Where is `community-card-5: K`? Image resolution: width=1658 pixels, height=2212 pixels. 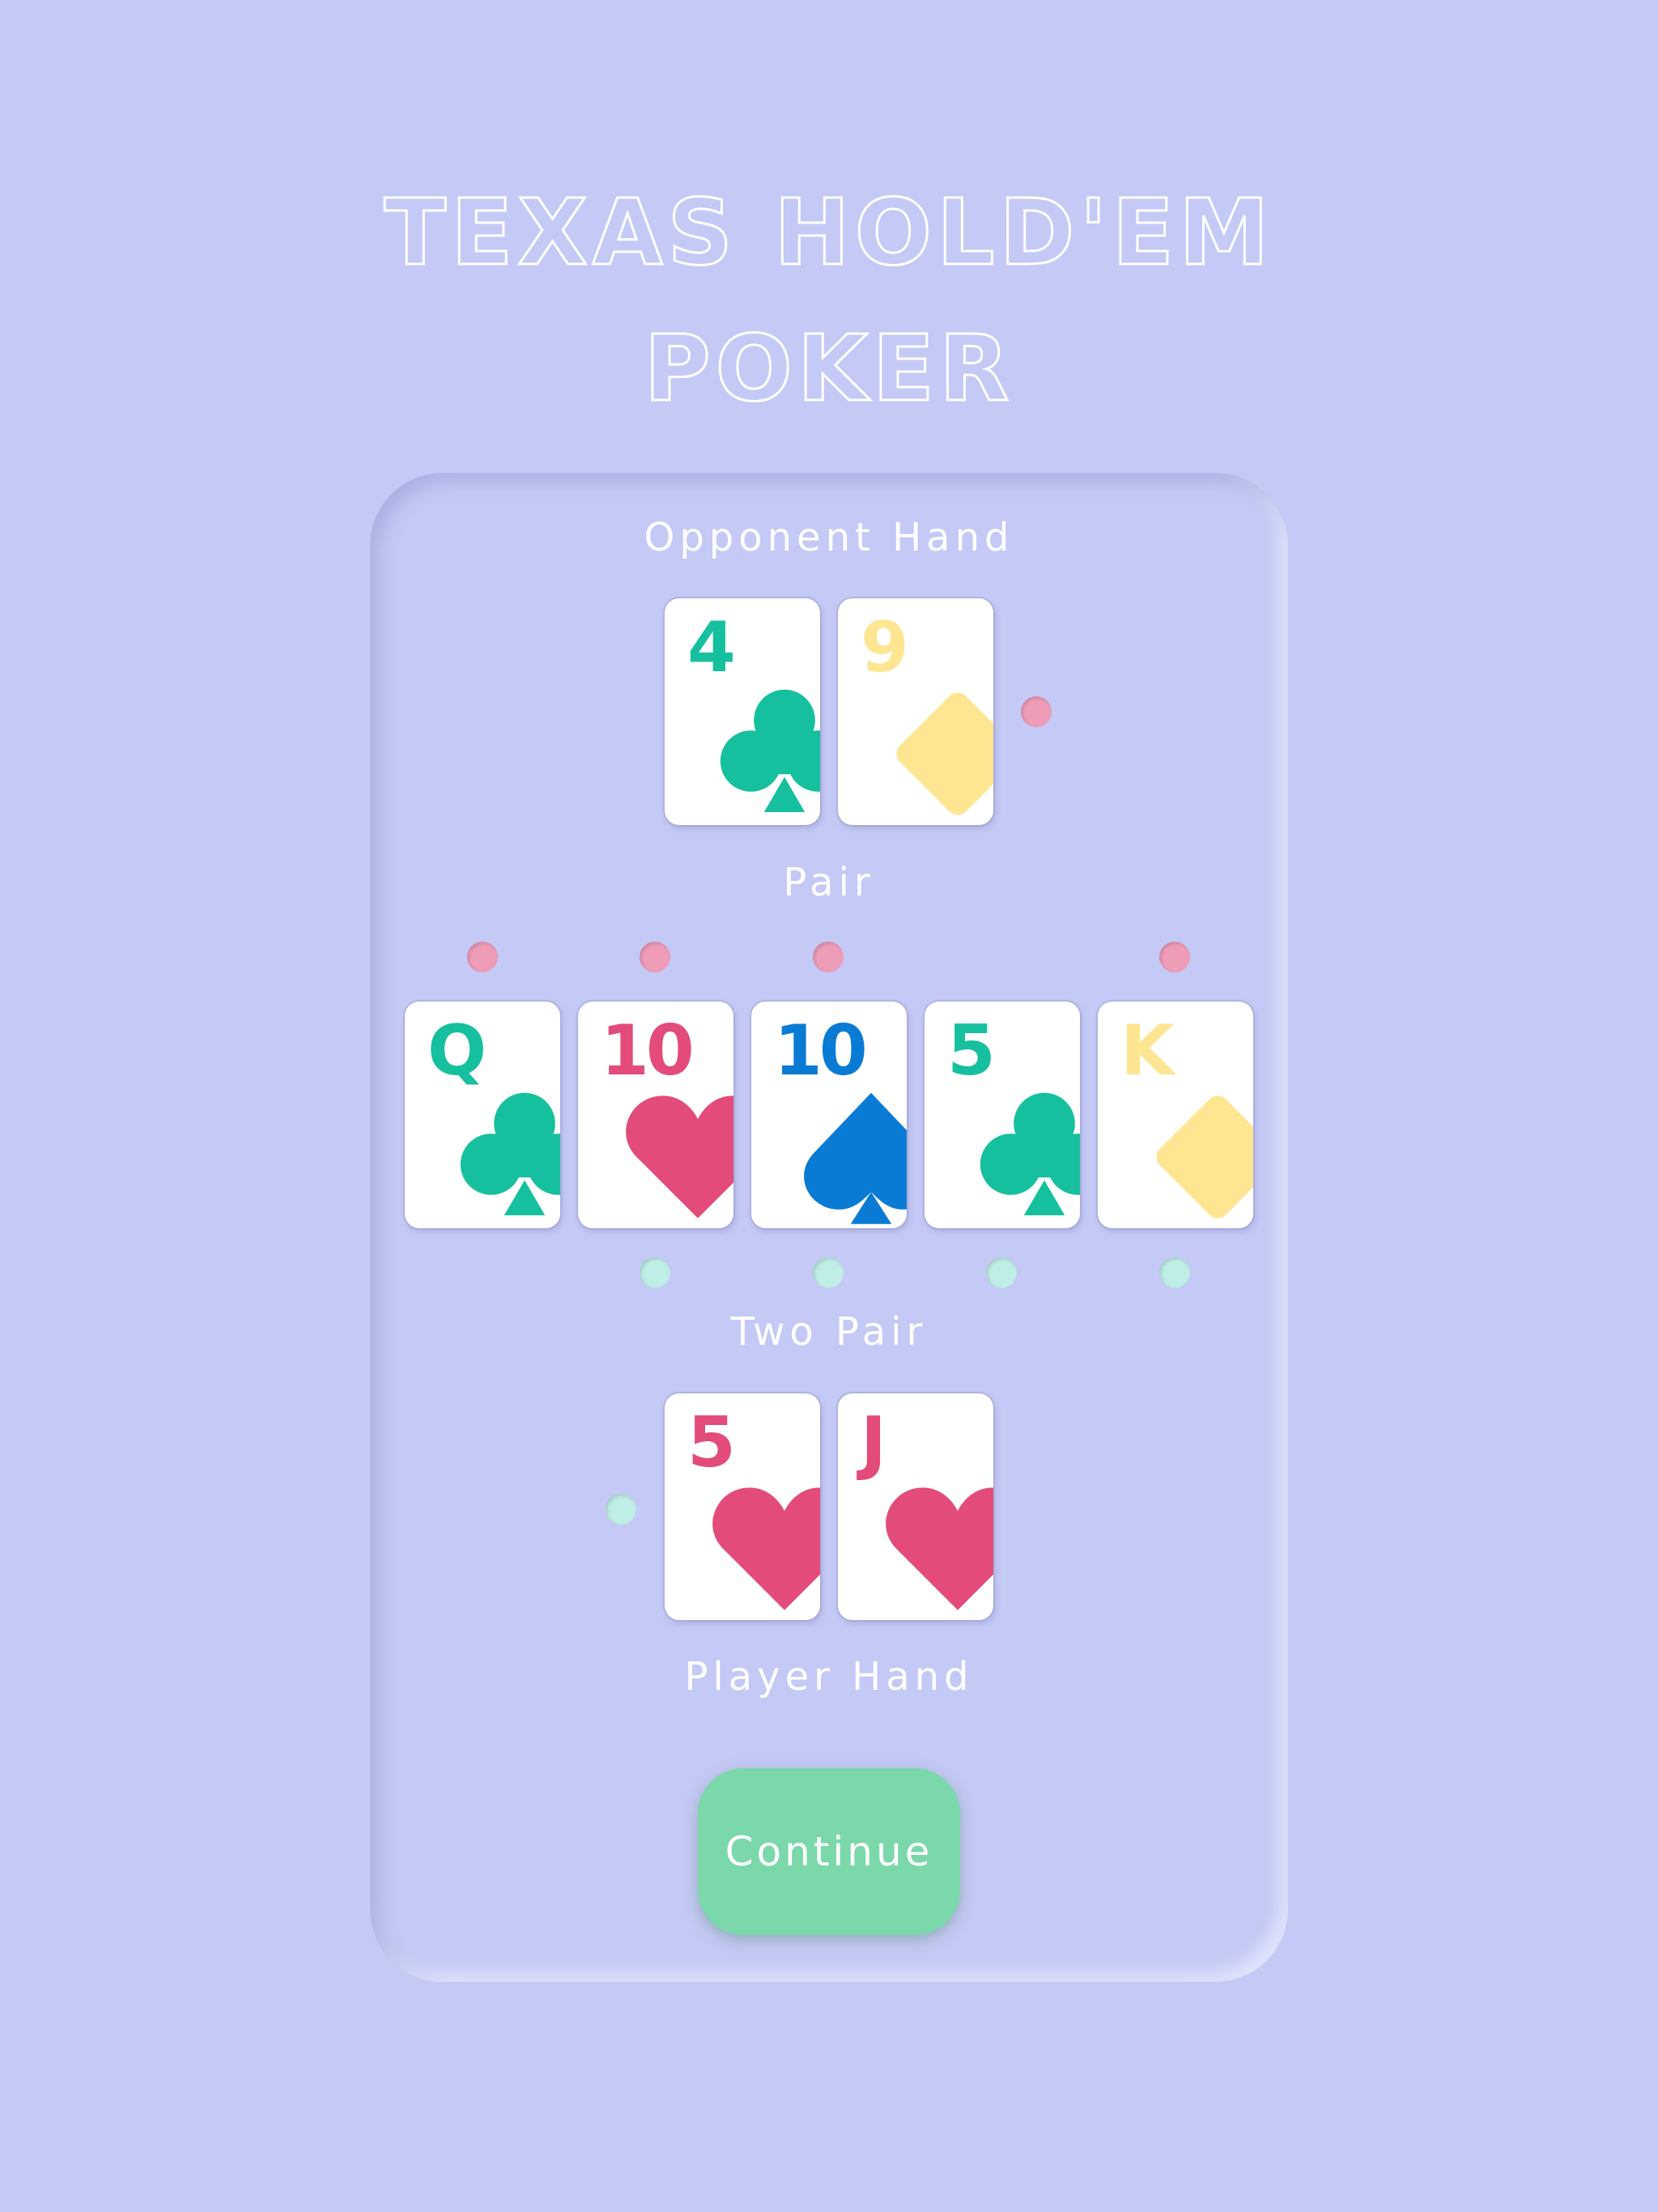
community-card-5: K is located at coordinates (1175, 1115).